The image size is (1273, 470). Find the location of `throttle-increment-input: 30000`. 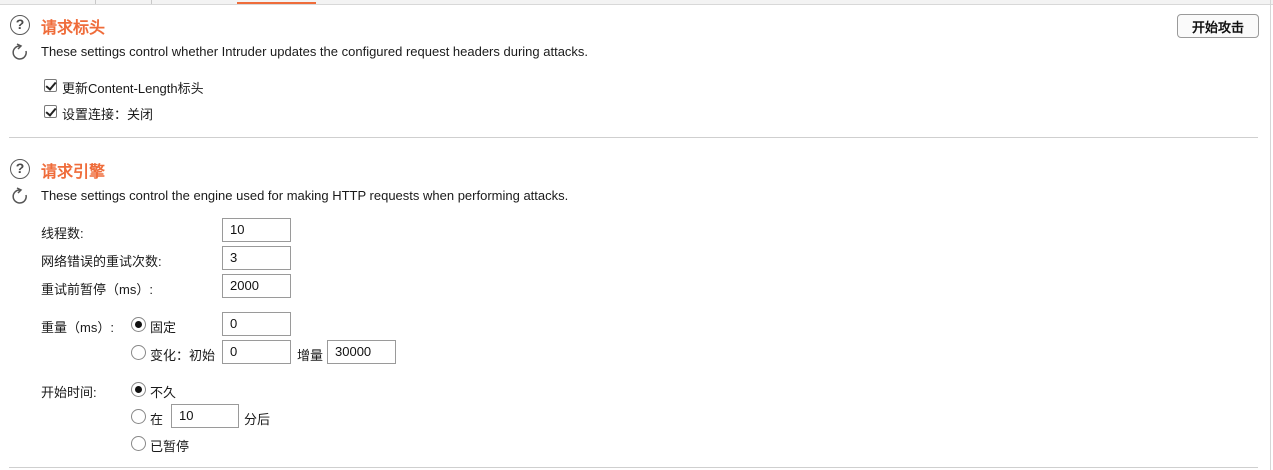

throttle-increment-input: 30000 is located at coordinates (361, 352).